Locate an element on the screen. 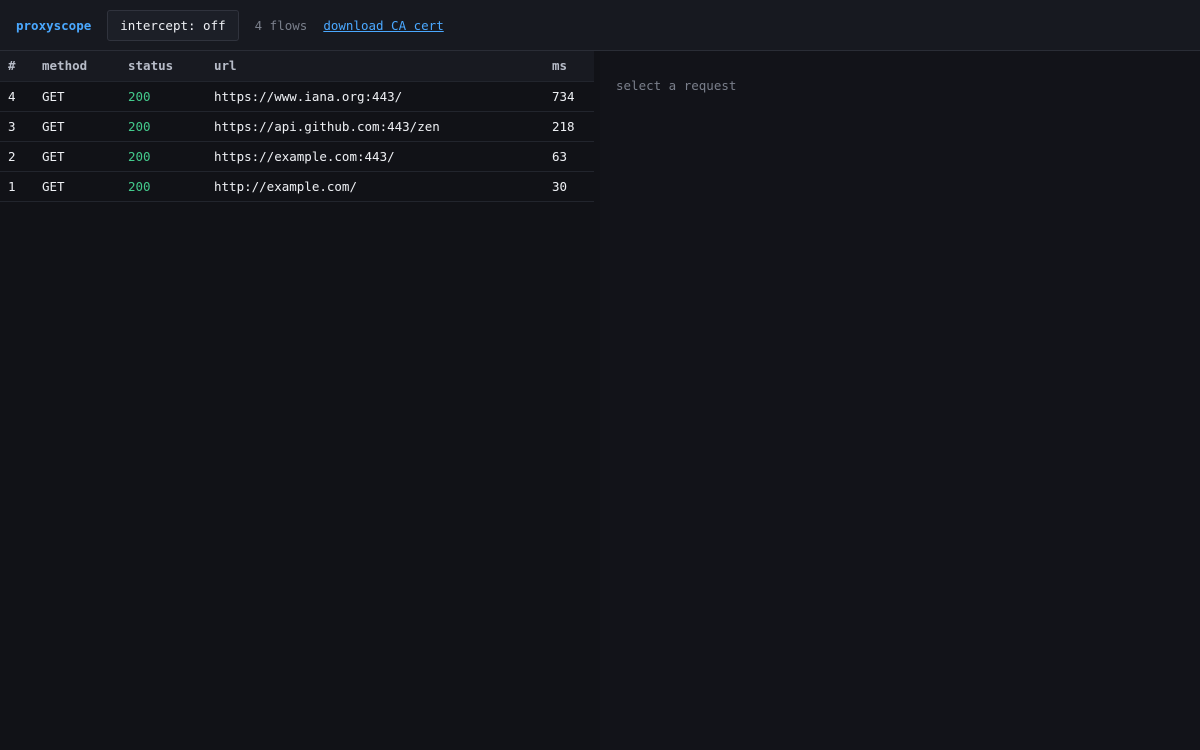 The width and height of the screenshot is (1200, 750). row-ms: 30 is located at coordinates (560, 186).